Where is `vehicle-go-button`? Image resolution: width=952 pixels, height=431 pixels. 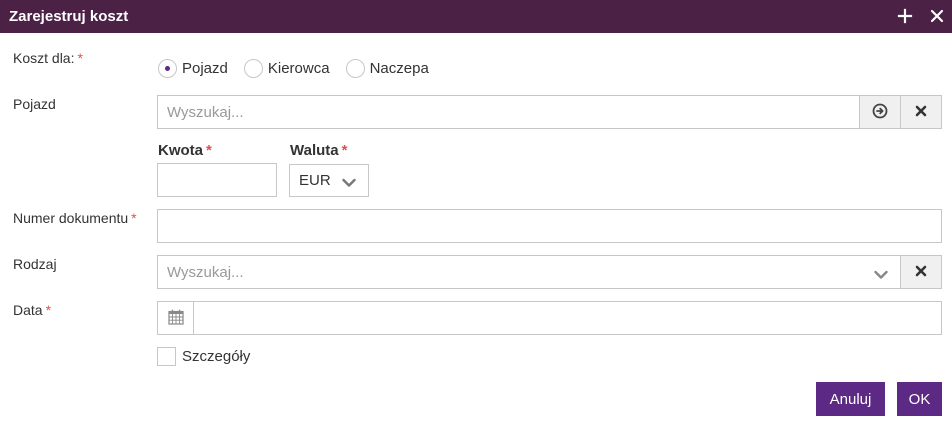 vehicle-go-button is located at coordinates (880, 112).